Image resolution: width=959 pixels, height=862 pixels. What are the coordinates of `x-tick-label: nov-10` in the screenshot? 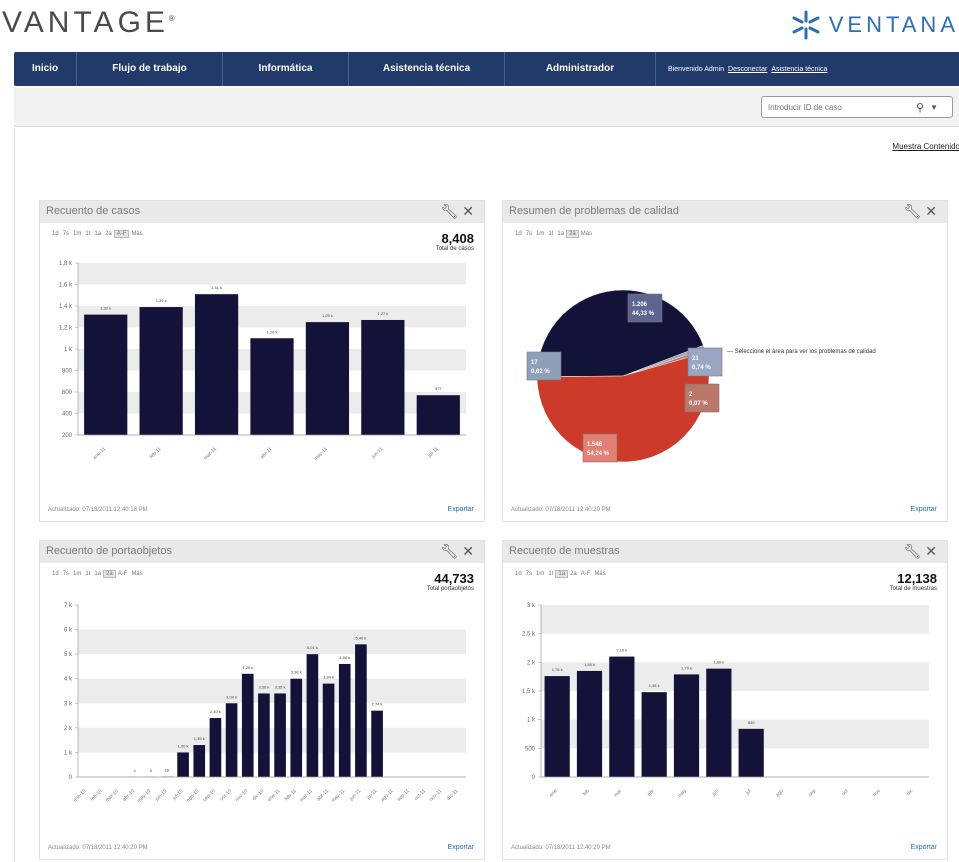 It's located at (241, 795).